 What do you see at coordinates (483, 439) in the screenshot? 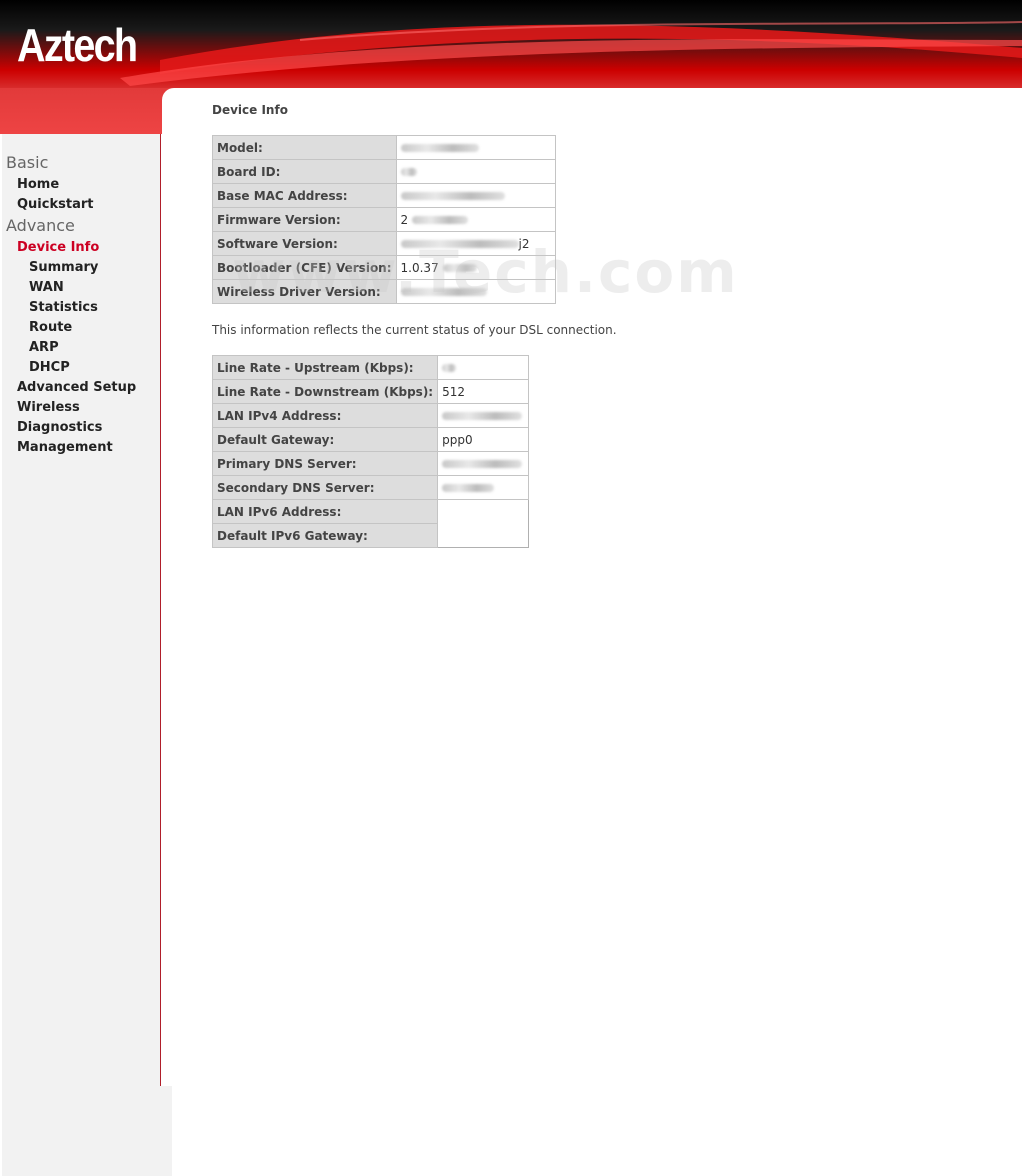
I see `default-gateway-value: ppp0` at bounding box center [483, 439].